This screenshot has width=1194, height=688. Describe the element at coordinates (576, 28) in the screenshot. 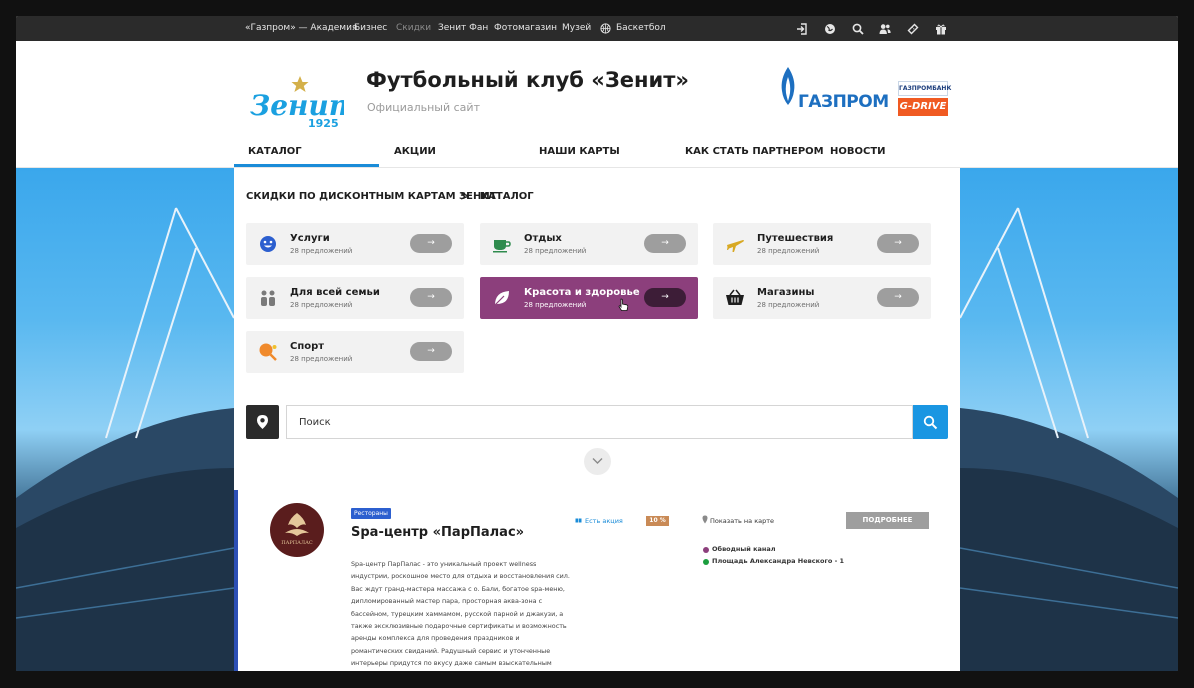

I see `topnav-museum: Музей` at that location.